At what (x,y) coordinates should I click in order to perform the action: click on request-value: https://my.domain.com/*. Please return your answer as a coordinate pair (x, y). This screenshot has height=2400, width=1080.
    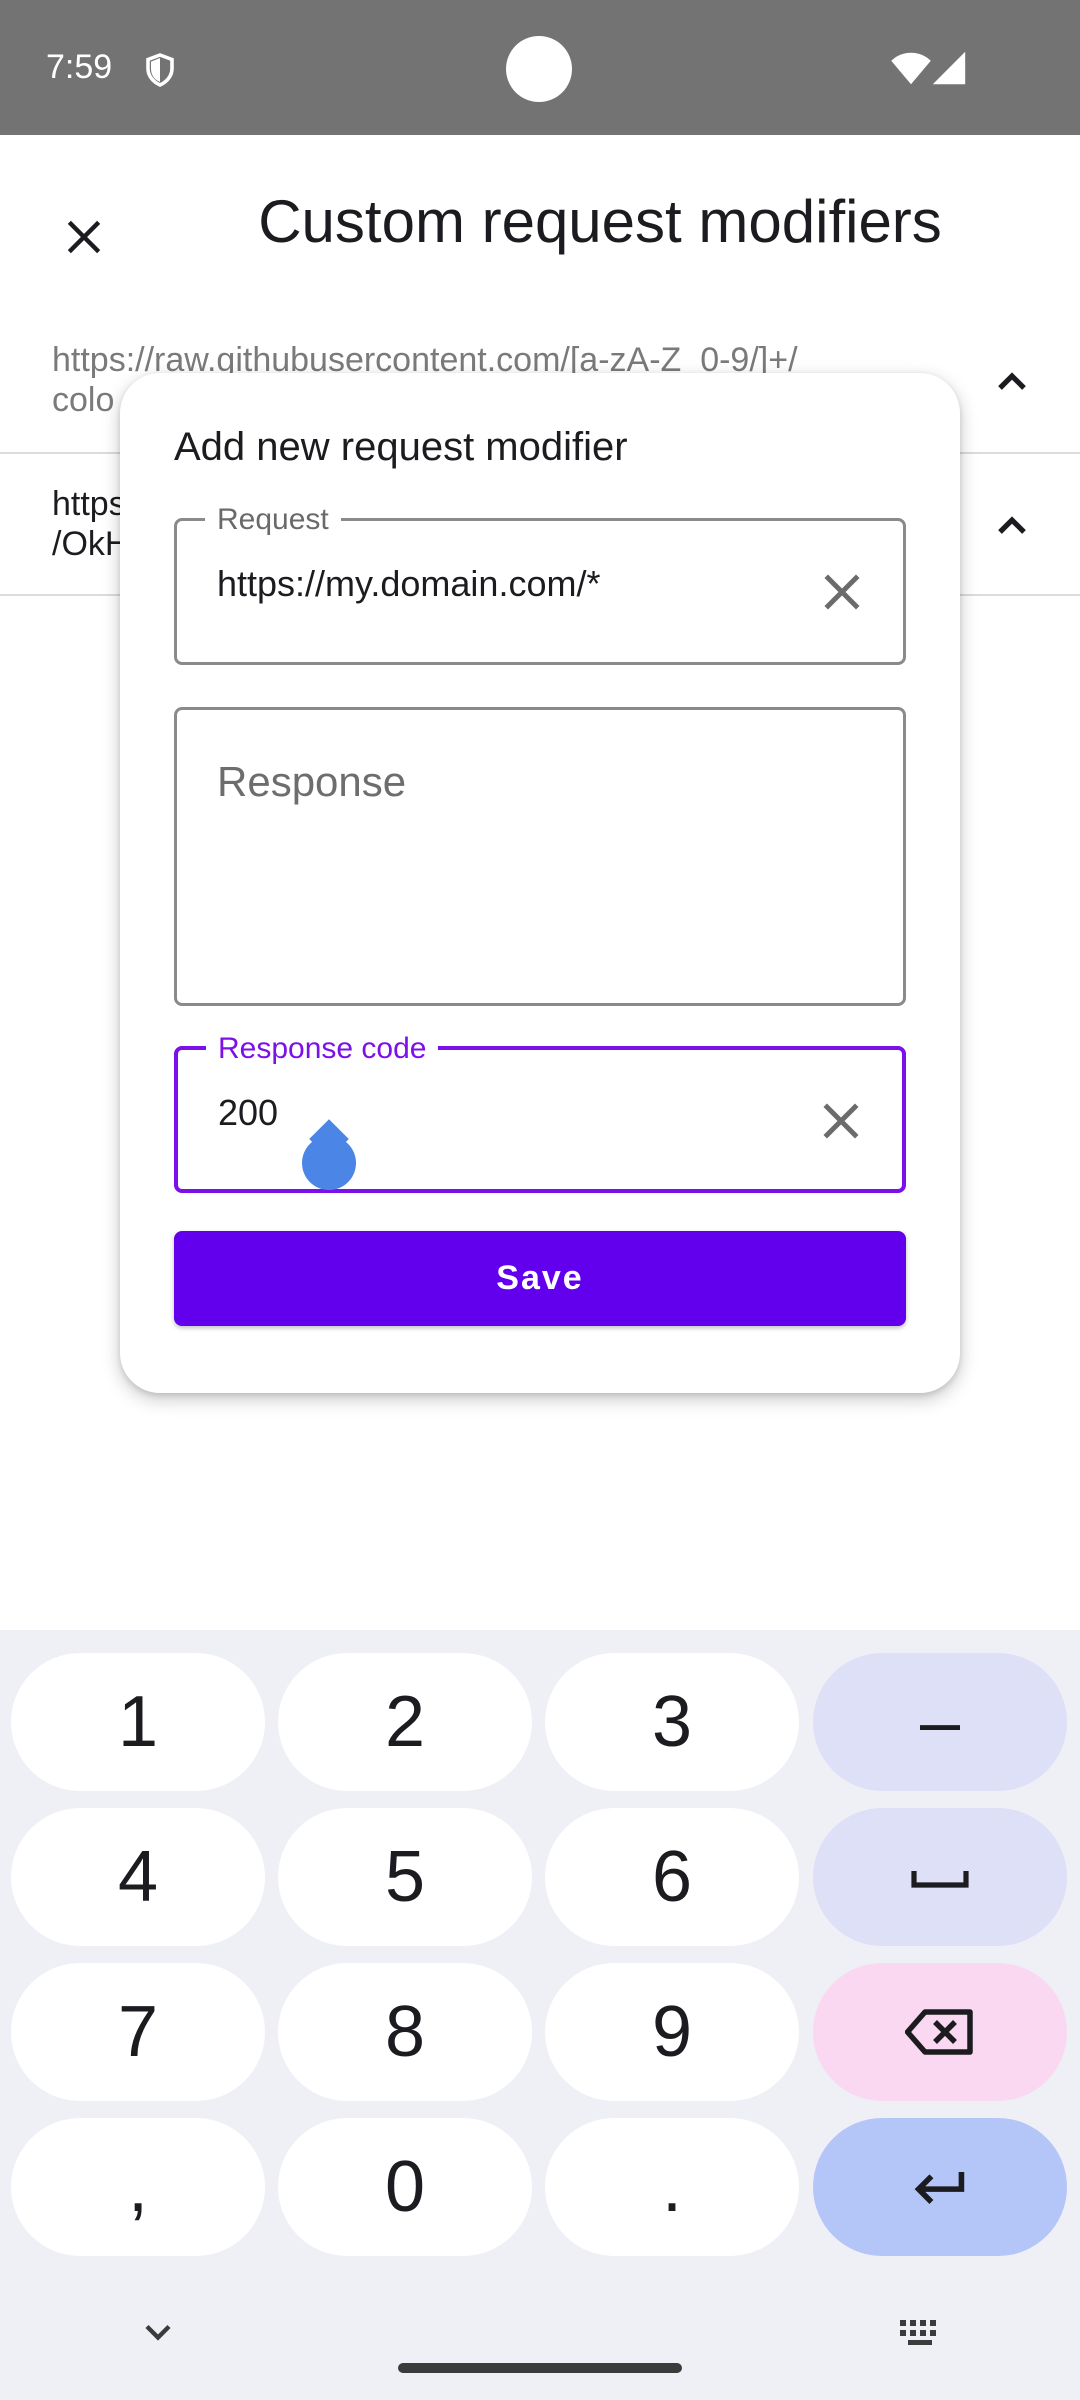
    Looking at the image, I should click on (408, 584).